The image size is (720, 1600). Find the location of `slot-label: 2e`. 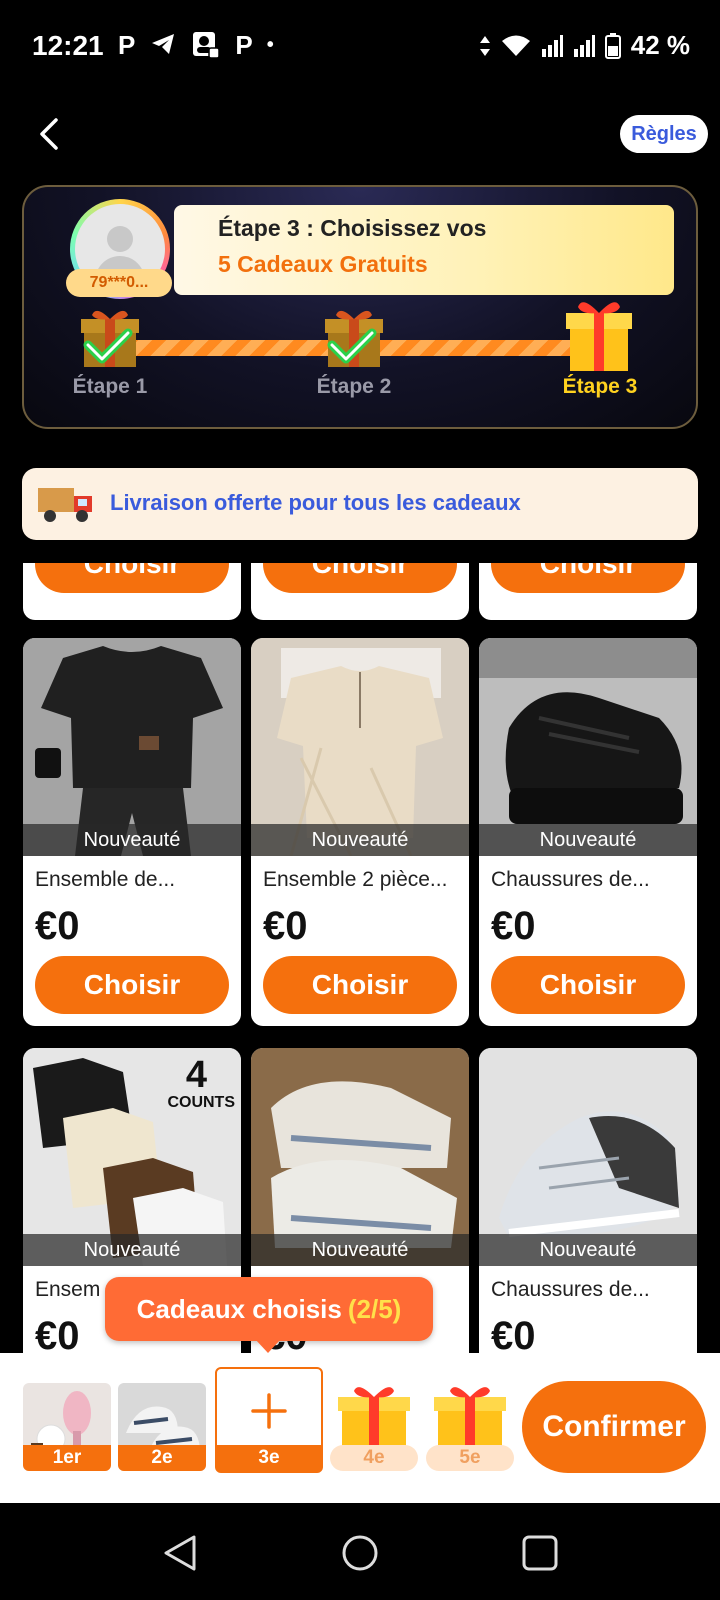

slot-label: 2e is located at coordinates (162, 1458).